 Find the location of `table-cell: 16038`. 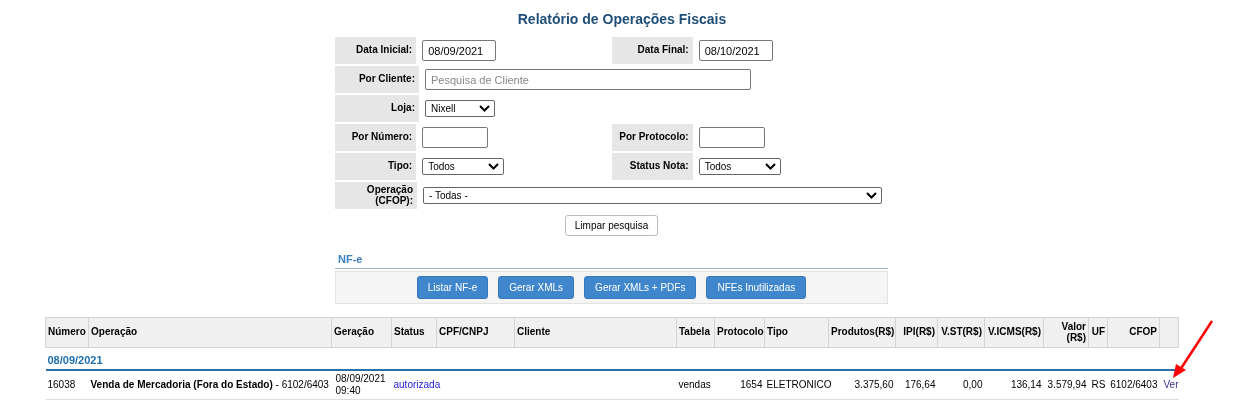

table-cell: 16038 is located at coordinates (67, 385).